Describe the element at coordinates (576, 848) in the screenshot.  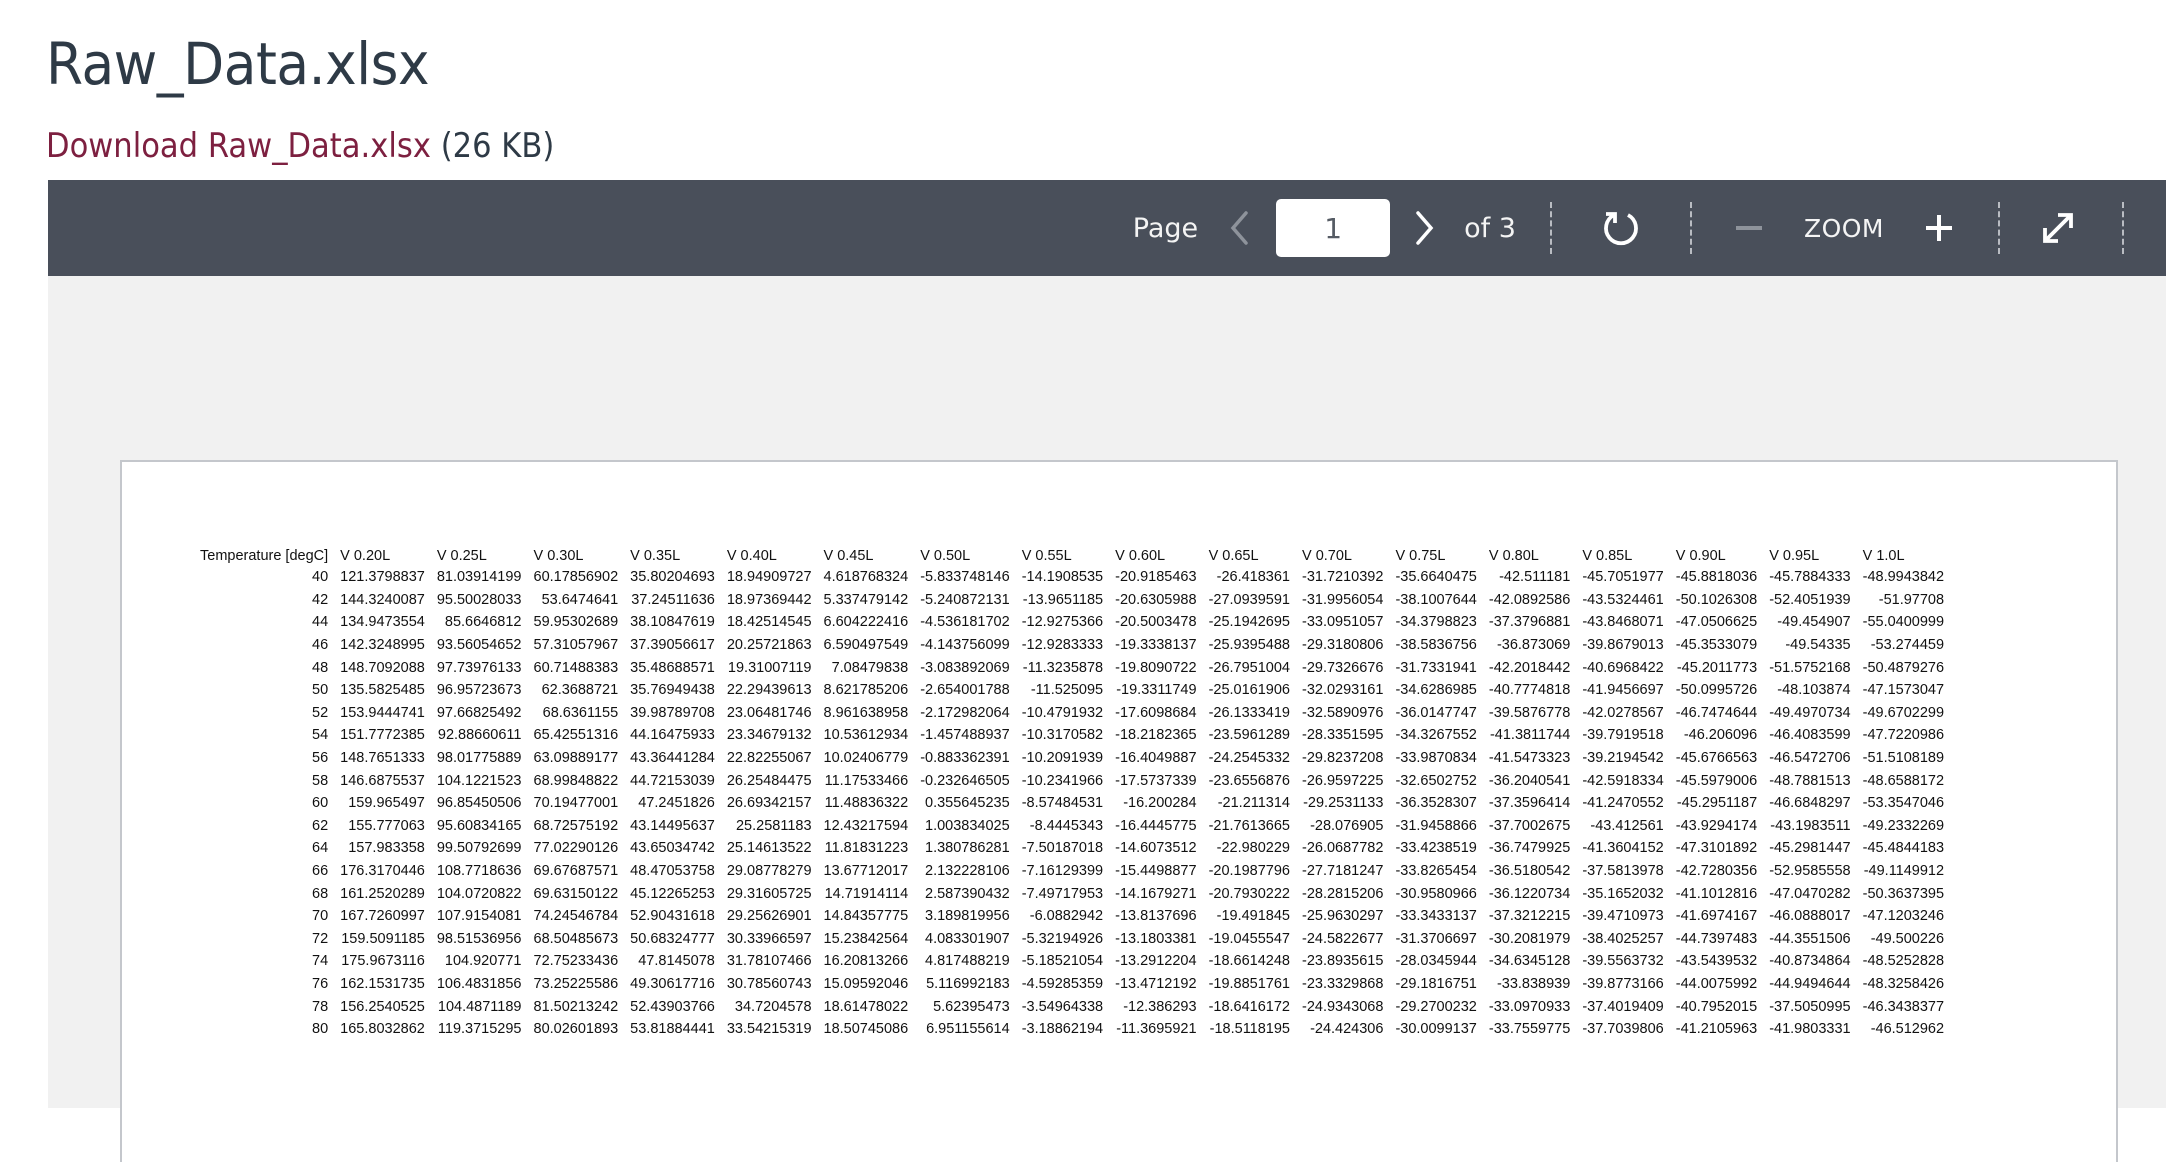
I see `value-cell: 77.02290126` at that location.